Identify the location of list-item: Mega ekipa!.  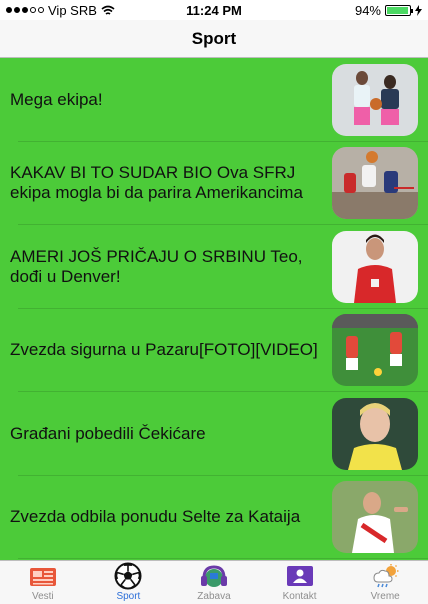
(214, 100).